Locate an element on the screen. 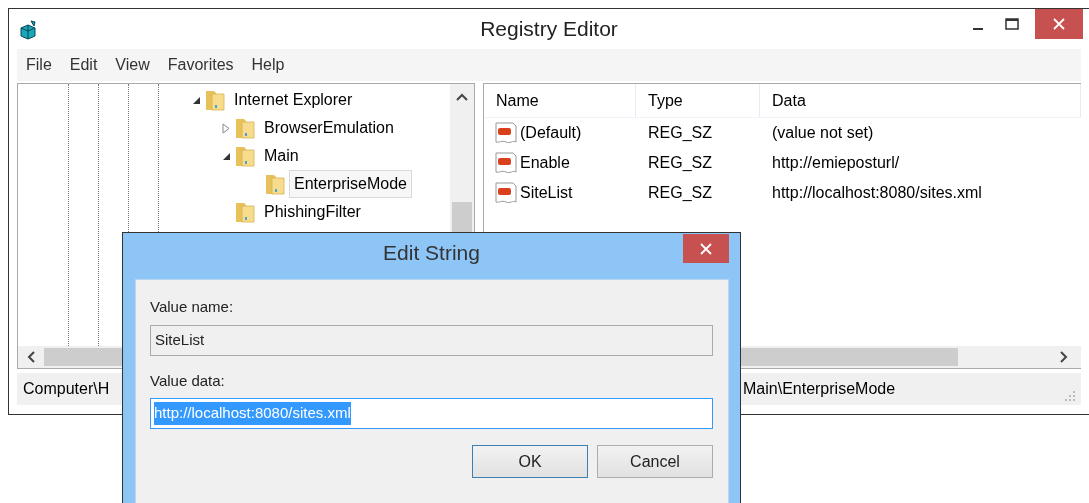  table-cell-text: (Default) is located at coordinates (551, 133).